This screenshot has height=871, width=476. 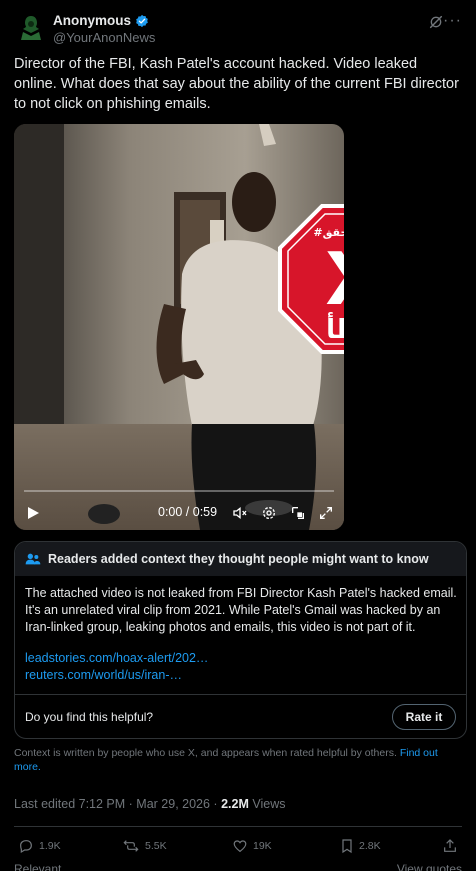 I want to click on video-progress-bar, so click(x=179, y=491).